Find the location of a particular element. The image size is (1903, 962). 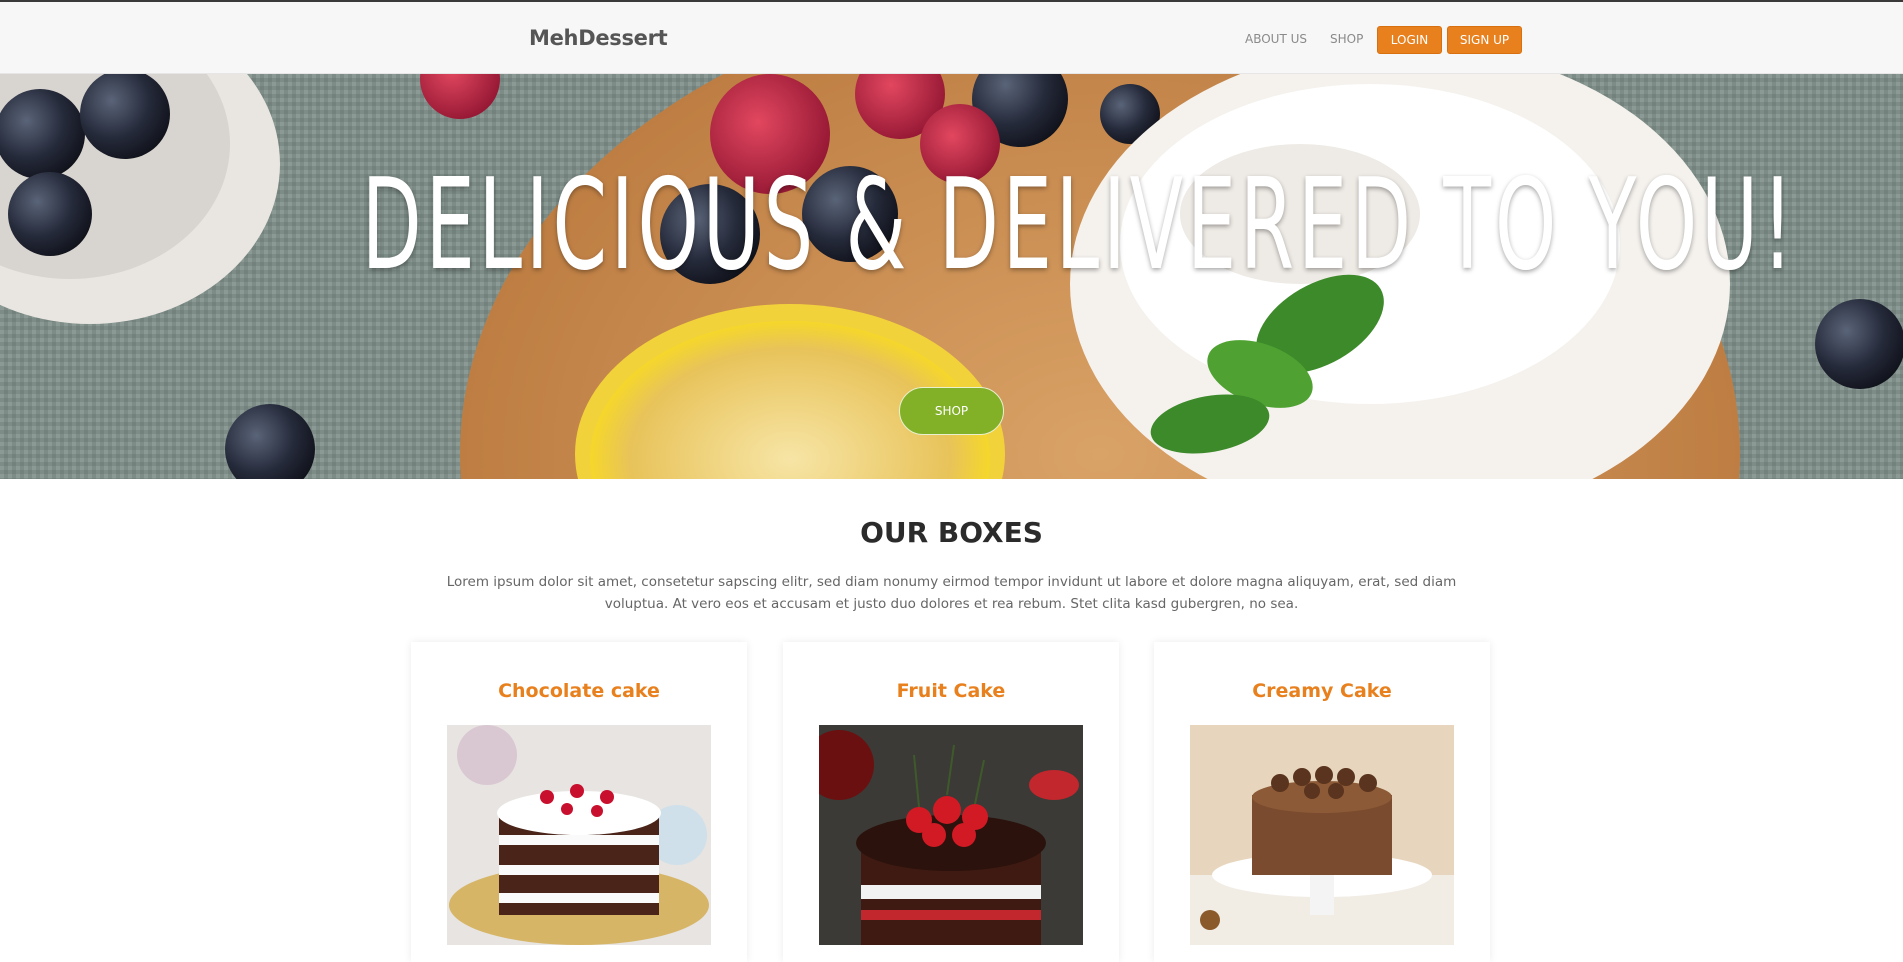

brand-logo: MehDessert is located at coordinates (598, 38).